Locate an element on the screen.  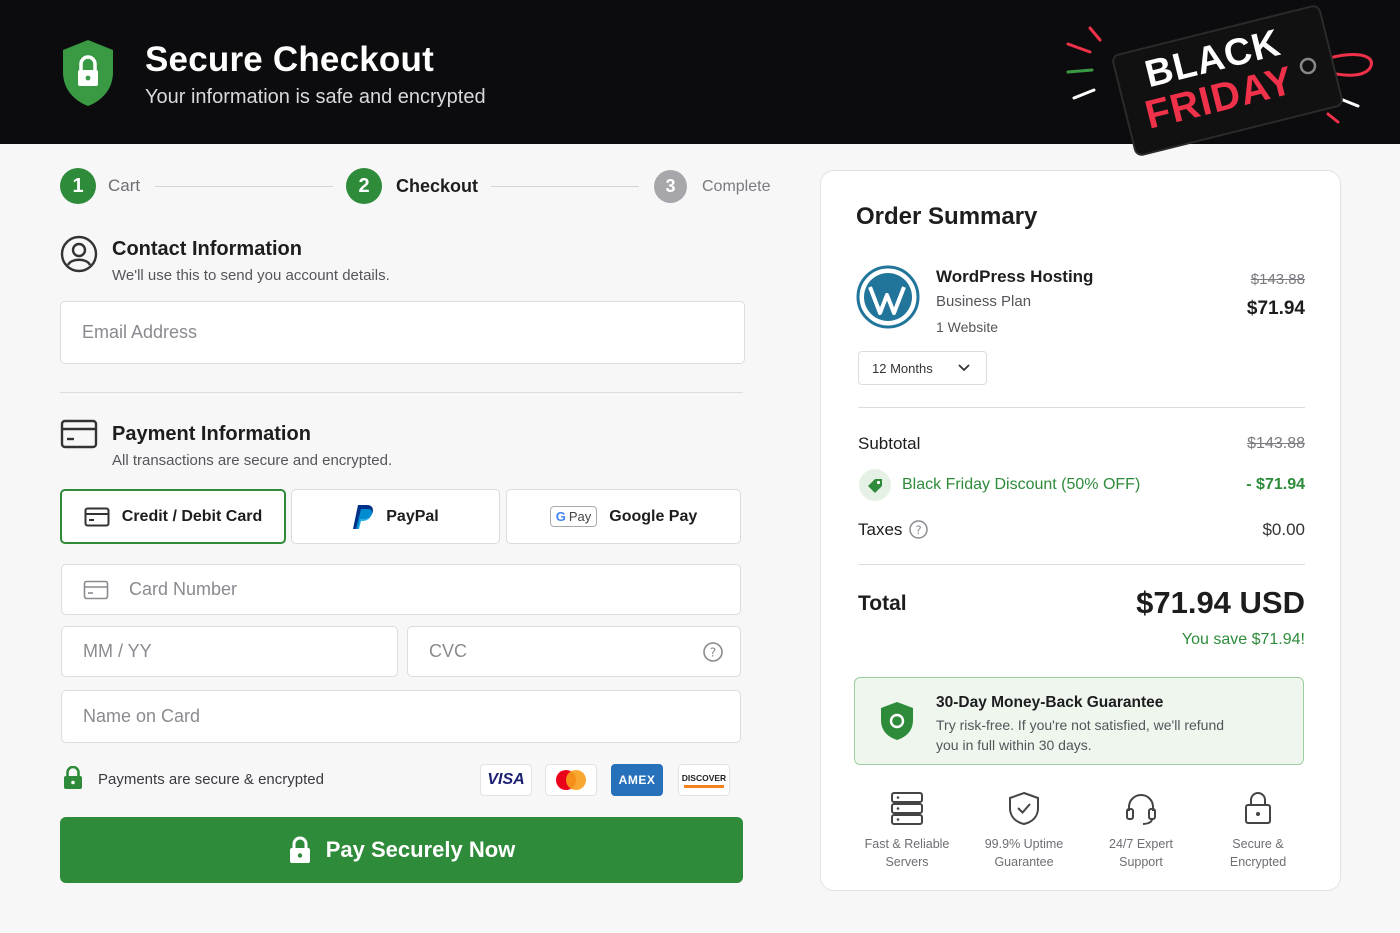
term-select-value: 12 Months is located at coordinates (902, 368).